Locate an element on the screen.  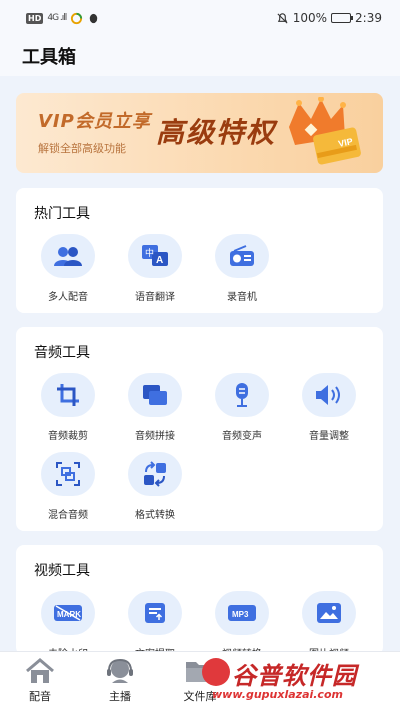
status-left: HD 4G .ıll is located at coordinates (63, 18).